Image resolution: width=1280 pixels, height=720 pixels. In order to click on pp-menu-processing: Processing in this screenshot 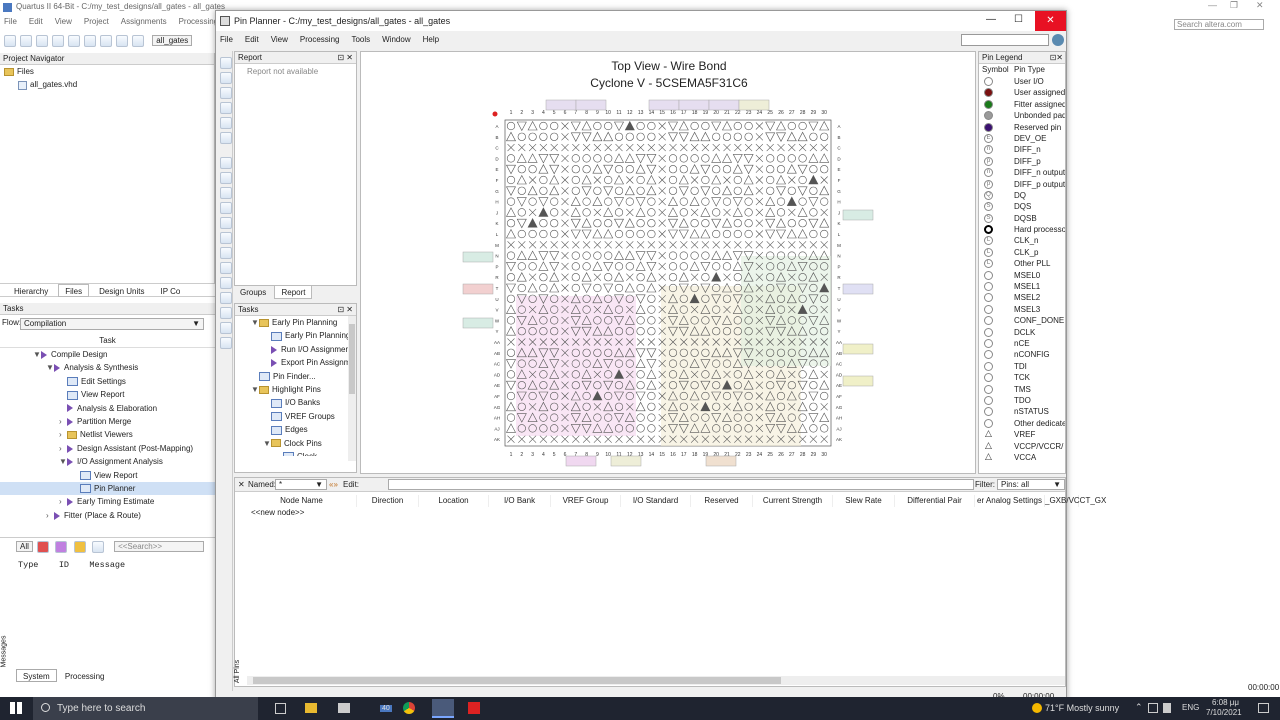, I will do `click(320, 39)`.